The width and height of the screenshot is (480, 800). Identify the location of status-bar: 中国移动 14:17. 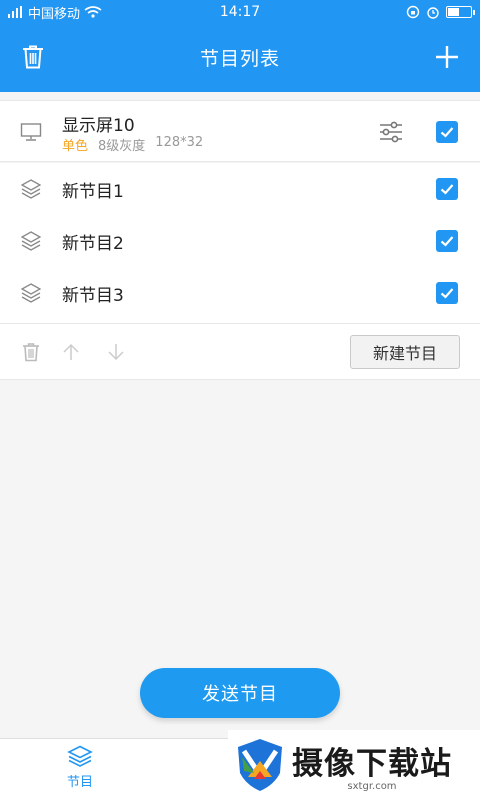
(240, 12).